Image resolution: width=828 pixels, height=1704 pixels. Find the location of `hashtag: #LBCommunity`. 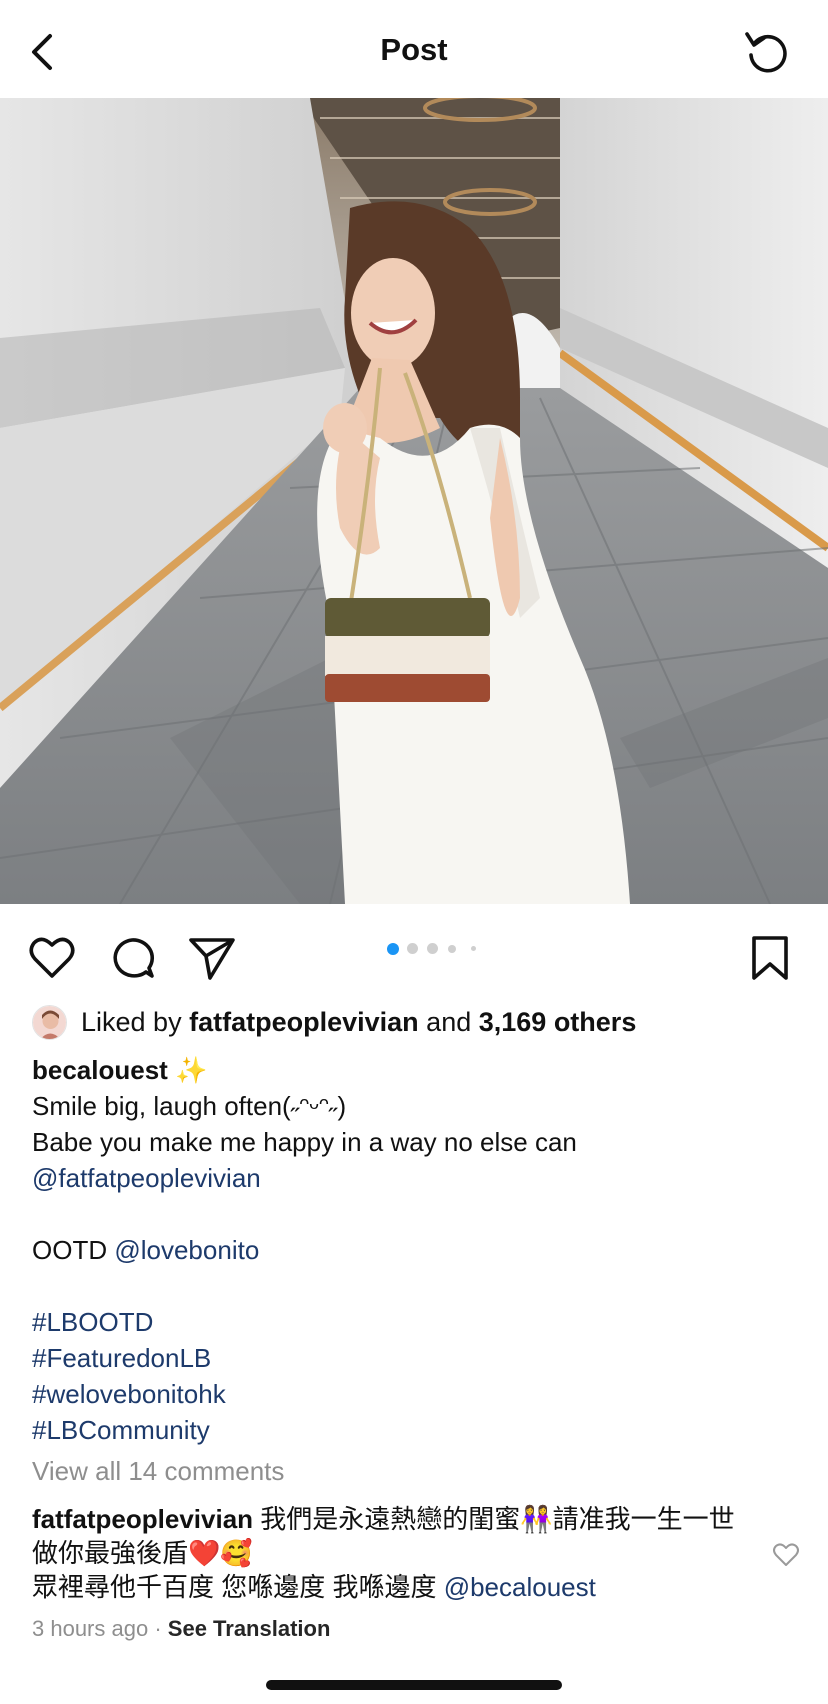

hashtag: #LBCommunity is located at coordinates (417, 1430).